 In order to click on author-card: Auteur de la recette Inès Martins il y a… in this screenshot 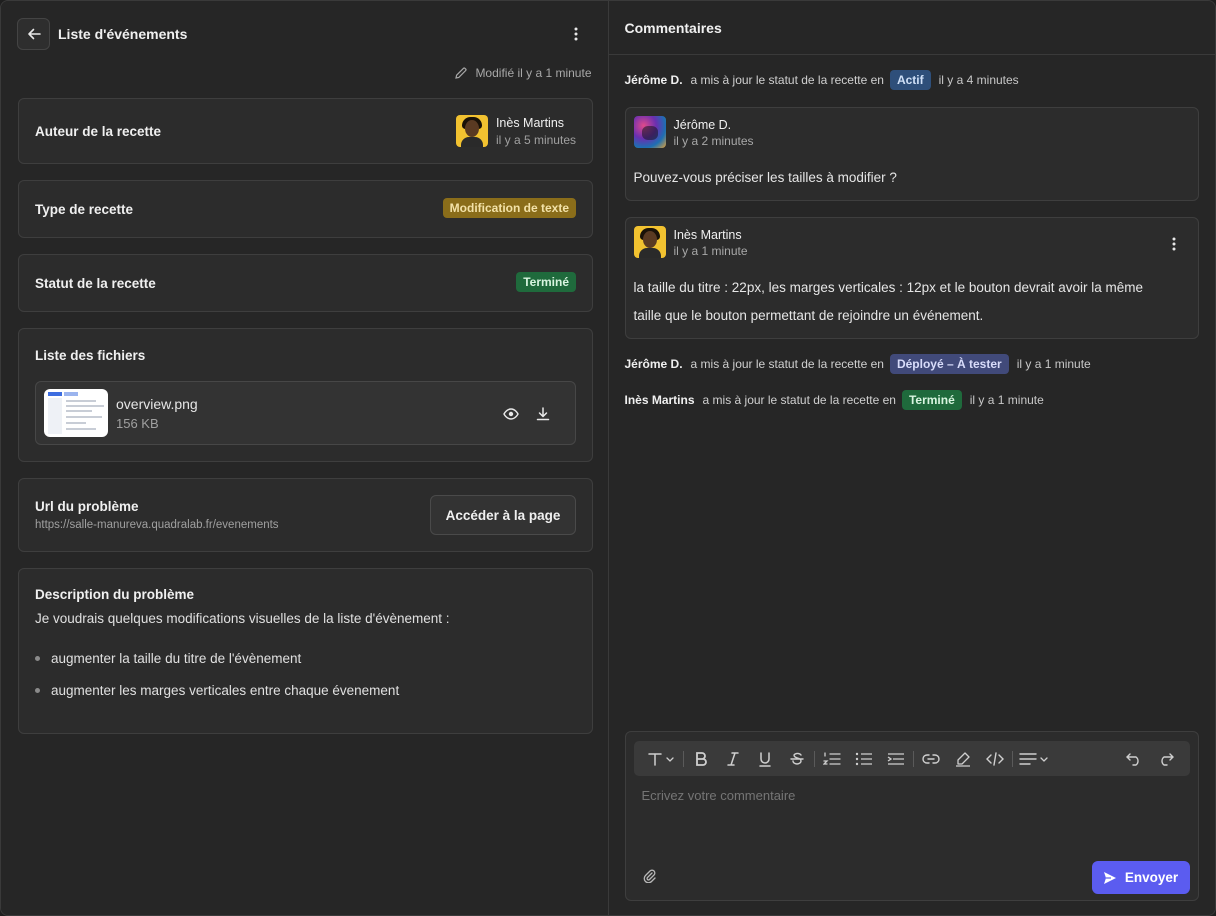, I will do `click(305, 131)`.